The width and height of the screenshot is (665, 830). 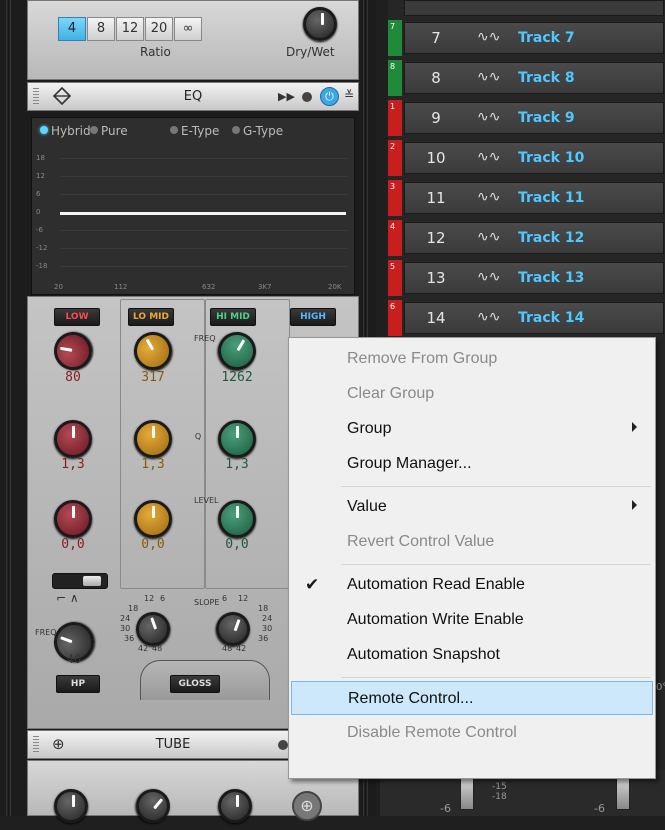 What do you see at coordinates (71, 131) in the screenshot?
I see `eq-mode-label: Hybrid` at bounding box center [71, 131].